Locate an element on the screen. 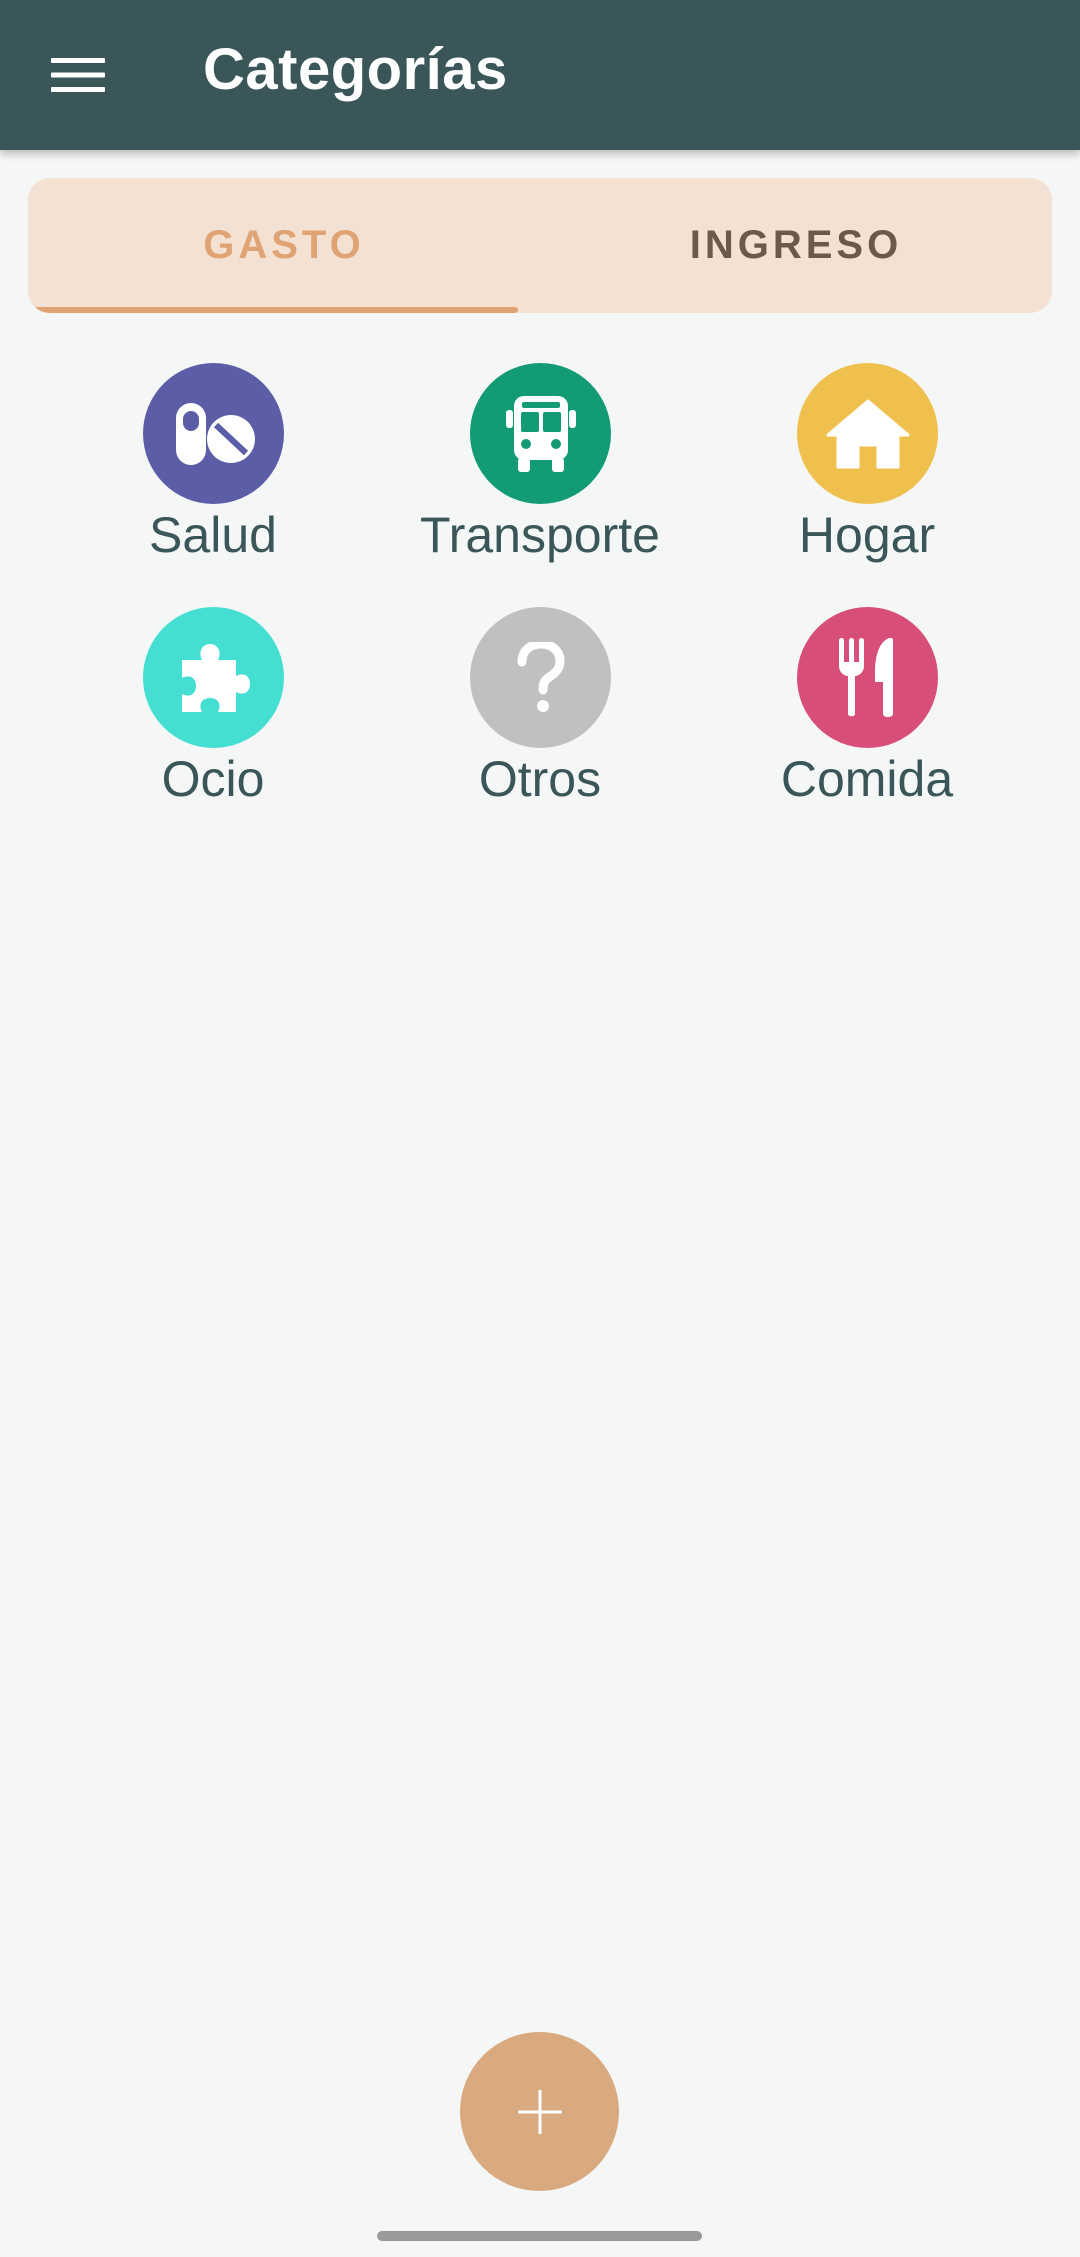 The height and width of the screenshot is (2257, 1080). category-hogar: Hogar is located at coordinates (867, 473).